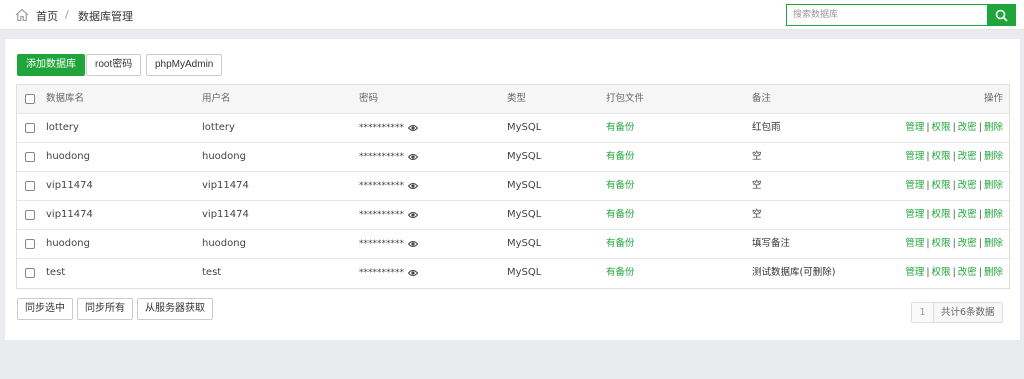 Image resolution: width=1024 pixels, height=379 pixels. Describe the element at coordinates (762, 98) in the screenshot. I see `header-note: 备注` at that location.